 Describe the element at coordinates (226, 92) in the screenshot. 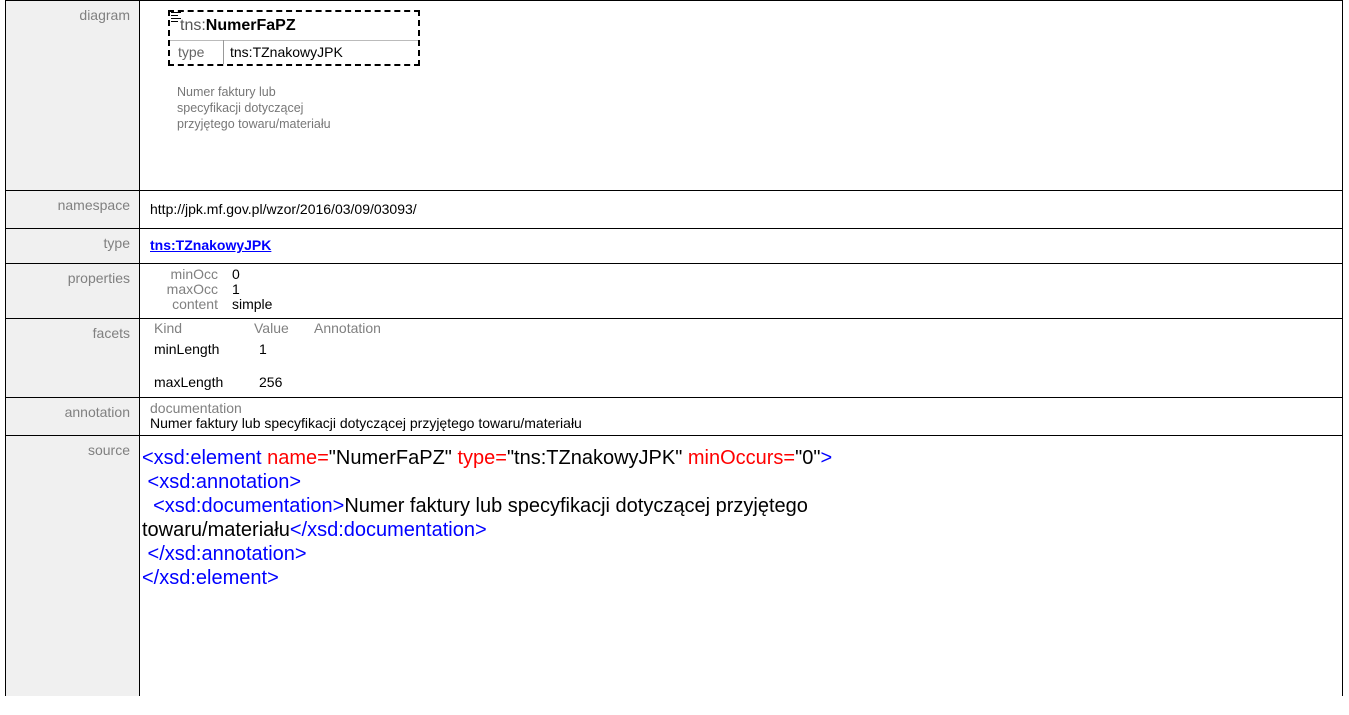

I see `diagram-annotation-line: Numer faktury lub` at that location.